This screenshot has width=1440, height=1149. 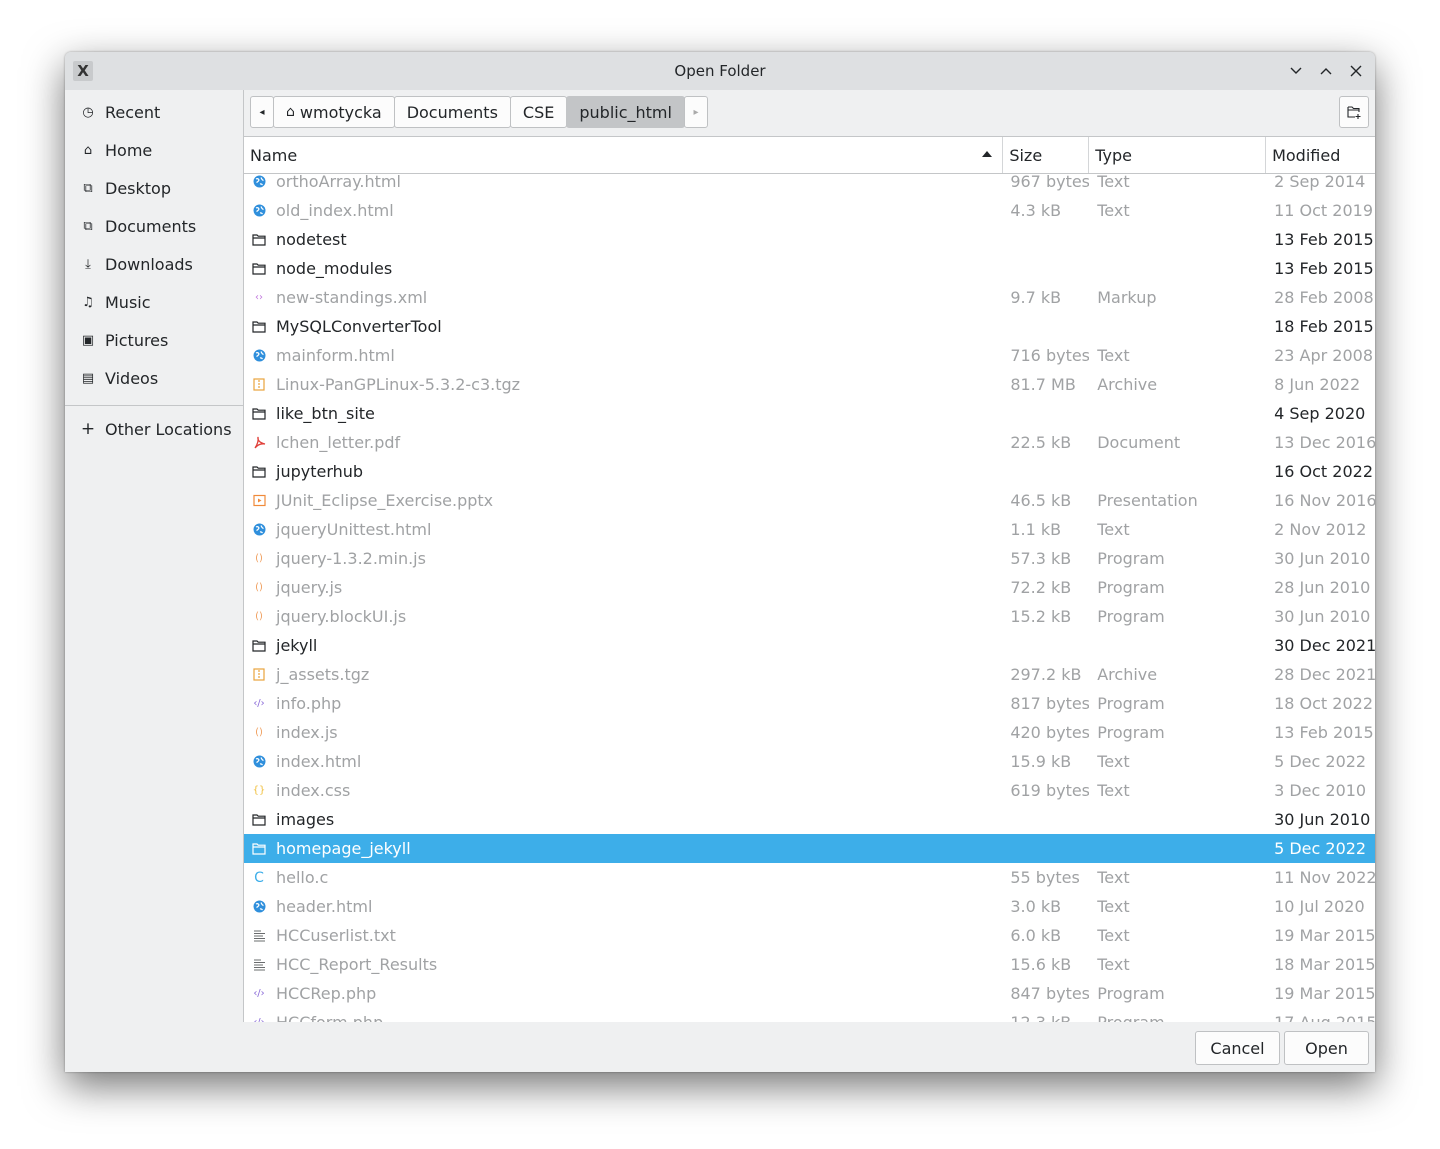 What do you see at coordinates (623, 819) in the screenshot?
I see `name-cell: images` at bounding box center [623, 819].